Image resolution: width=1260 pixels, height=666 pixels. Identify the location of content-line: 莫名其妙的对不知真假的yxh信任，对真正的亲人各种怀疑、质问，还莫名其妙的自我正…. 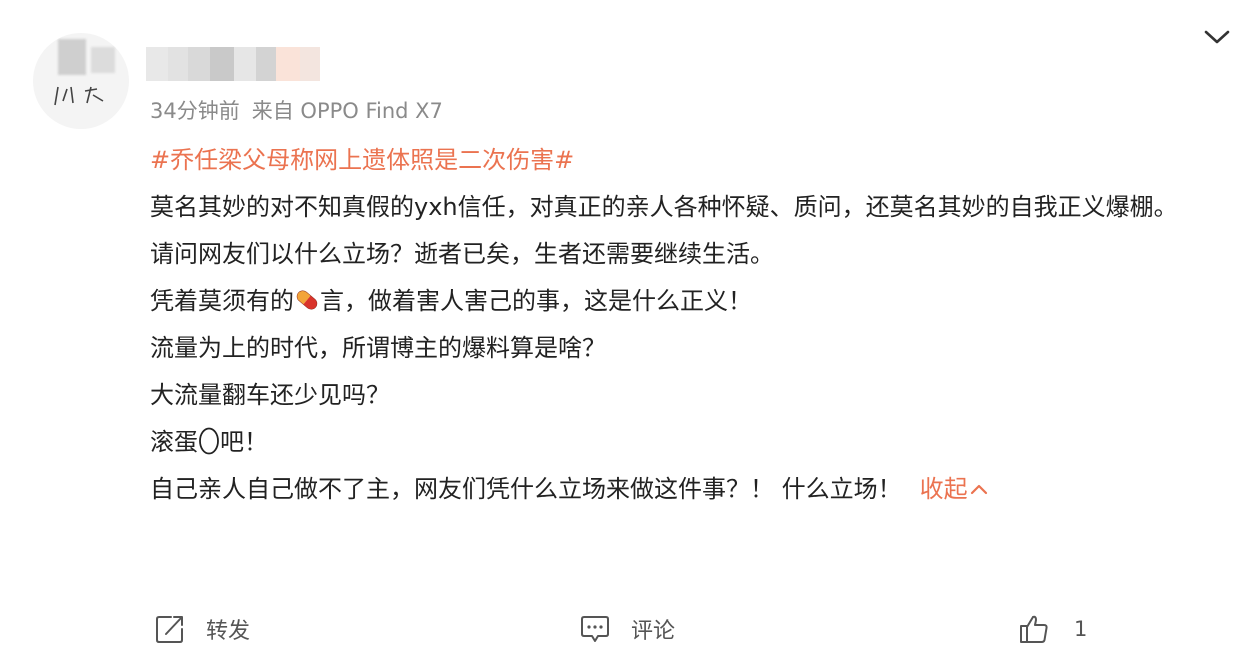
(664, 207).